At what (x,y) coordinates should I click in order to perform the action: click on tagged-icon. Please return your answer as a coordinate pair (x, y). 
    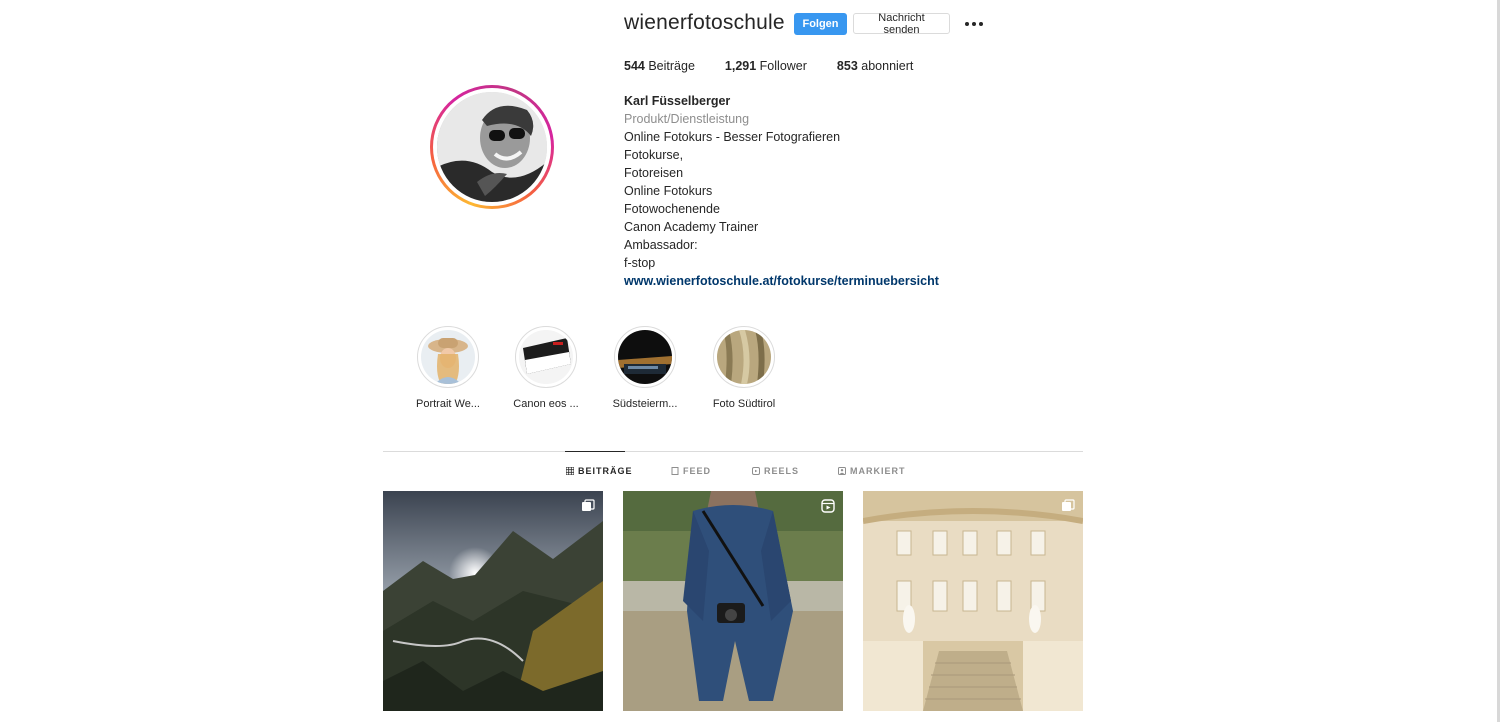
    Looking at the image, I should click on (842, 471).